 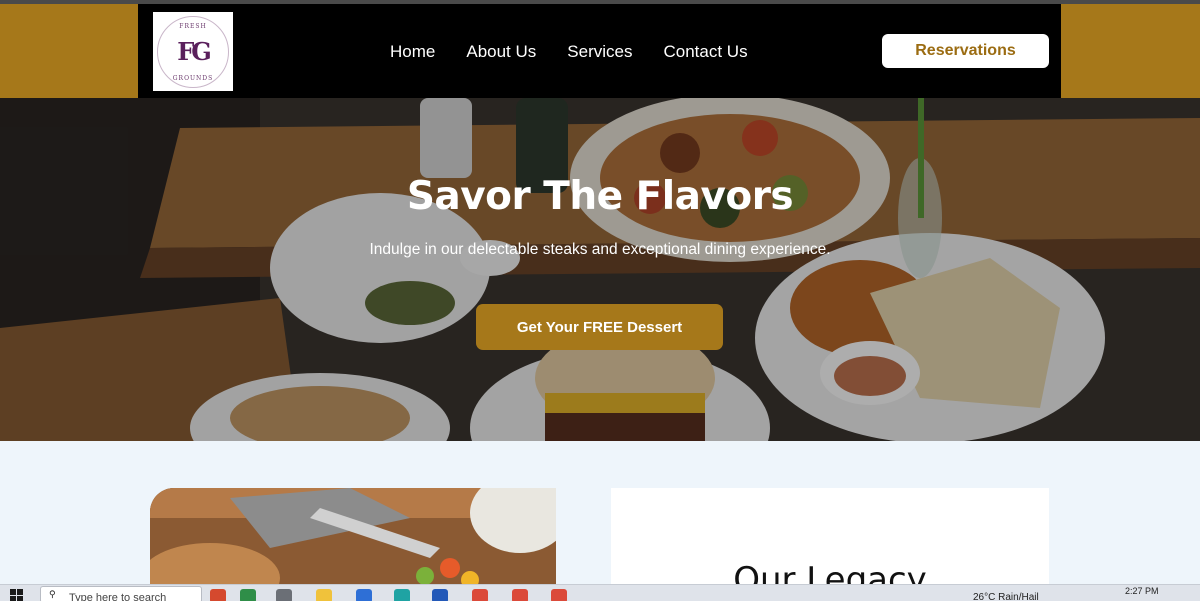 I want to click on nav-services: Services, so click(x=599, y=52).